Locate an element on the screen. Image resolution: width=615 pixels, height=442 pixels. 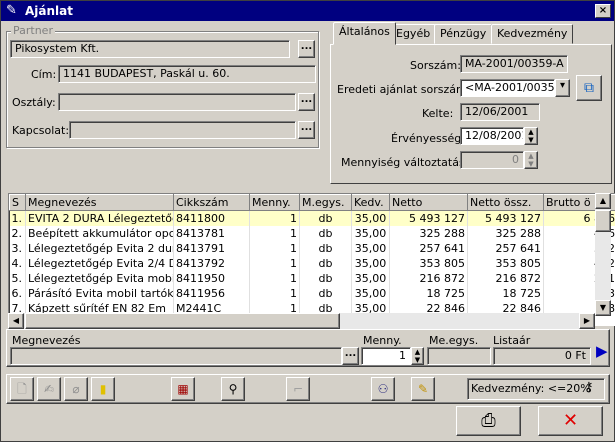
table-cell: 4. is located at coordinates (17, 263).